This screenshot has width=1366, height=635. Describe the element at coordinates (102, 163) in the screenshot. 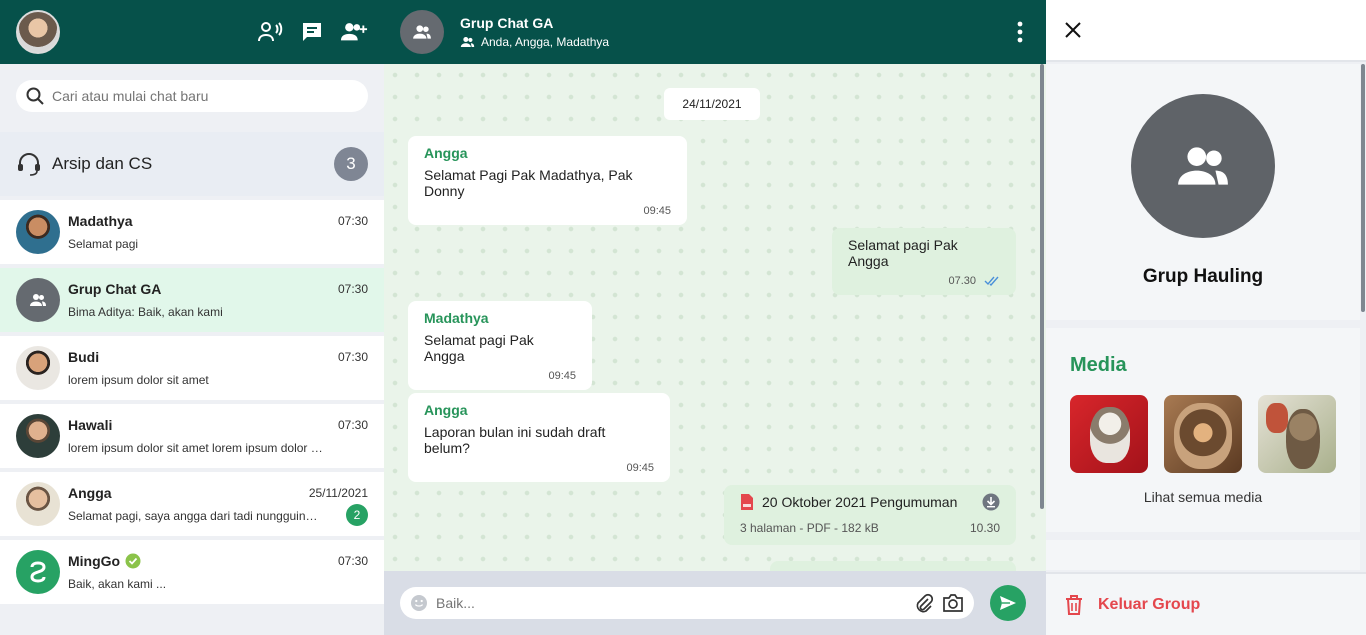

I see `archive-label: Arsip dan CS` at that location.